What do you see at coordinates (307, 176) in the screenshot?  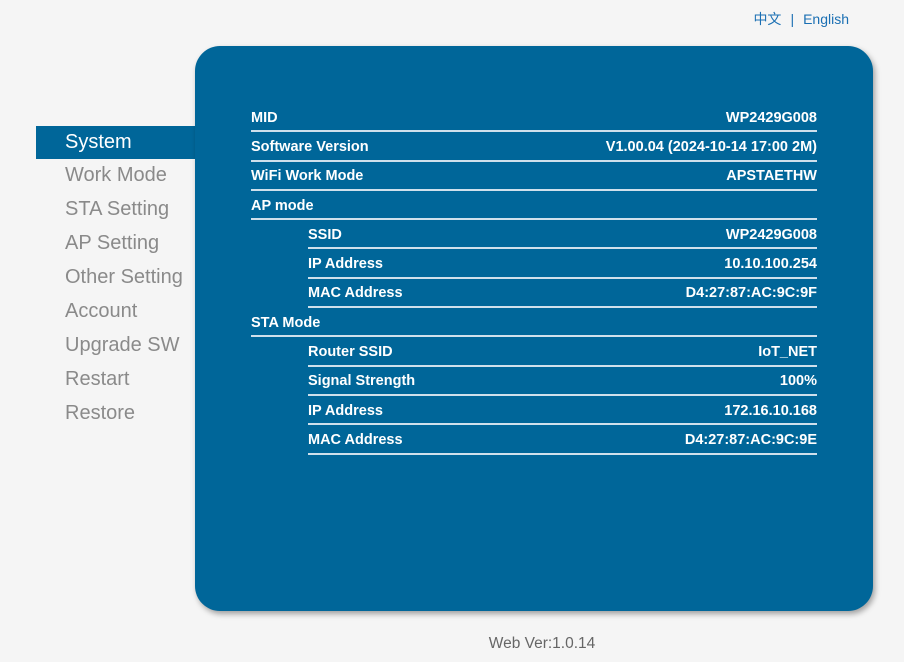 I see `info-label: WiFi Work Mode` at bounding box center [307, 176].